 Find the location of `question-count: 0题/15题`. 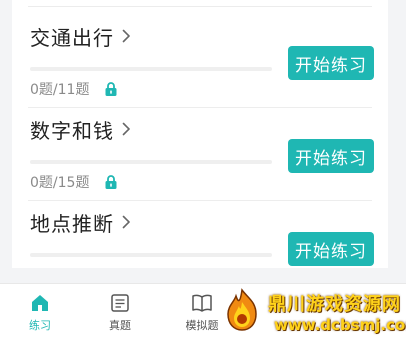

question-count: 0题/15题 is located at coordinates (60, 183).